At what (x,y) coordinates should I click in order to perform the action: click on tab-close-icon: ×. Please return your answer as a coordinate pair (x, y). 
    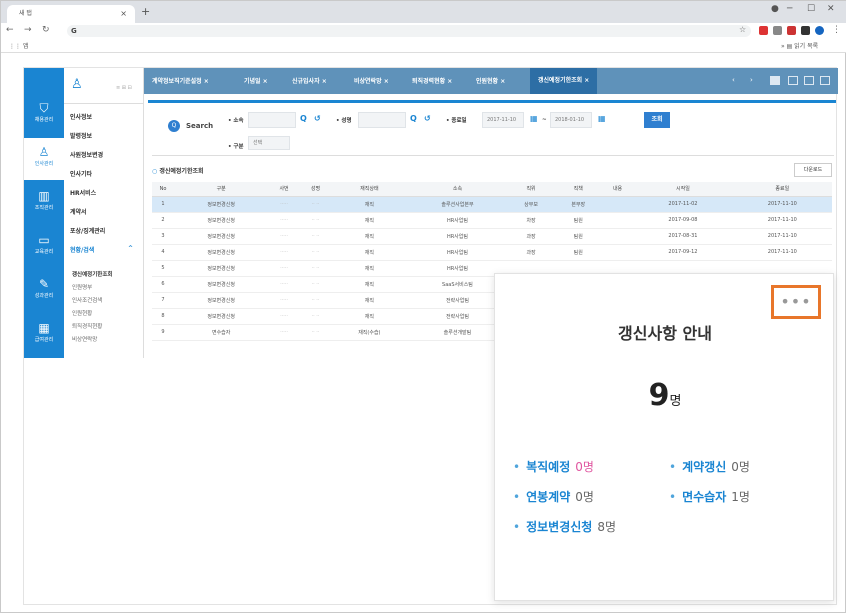
    Looking at the image, I should click on (123, 14).